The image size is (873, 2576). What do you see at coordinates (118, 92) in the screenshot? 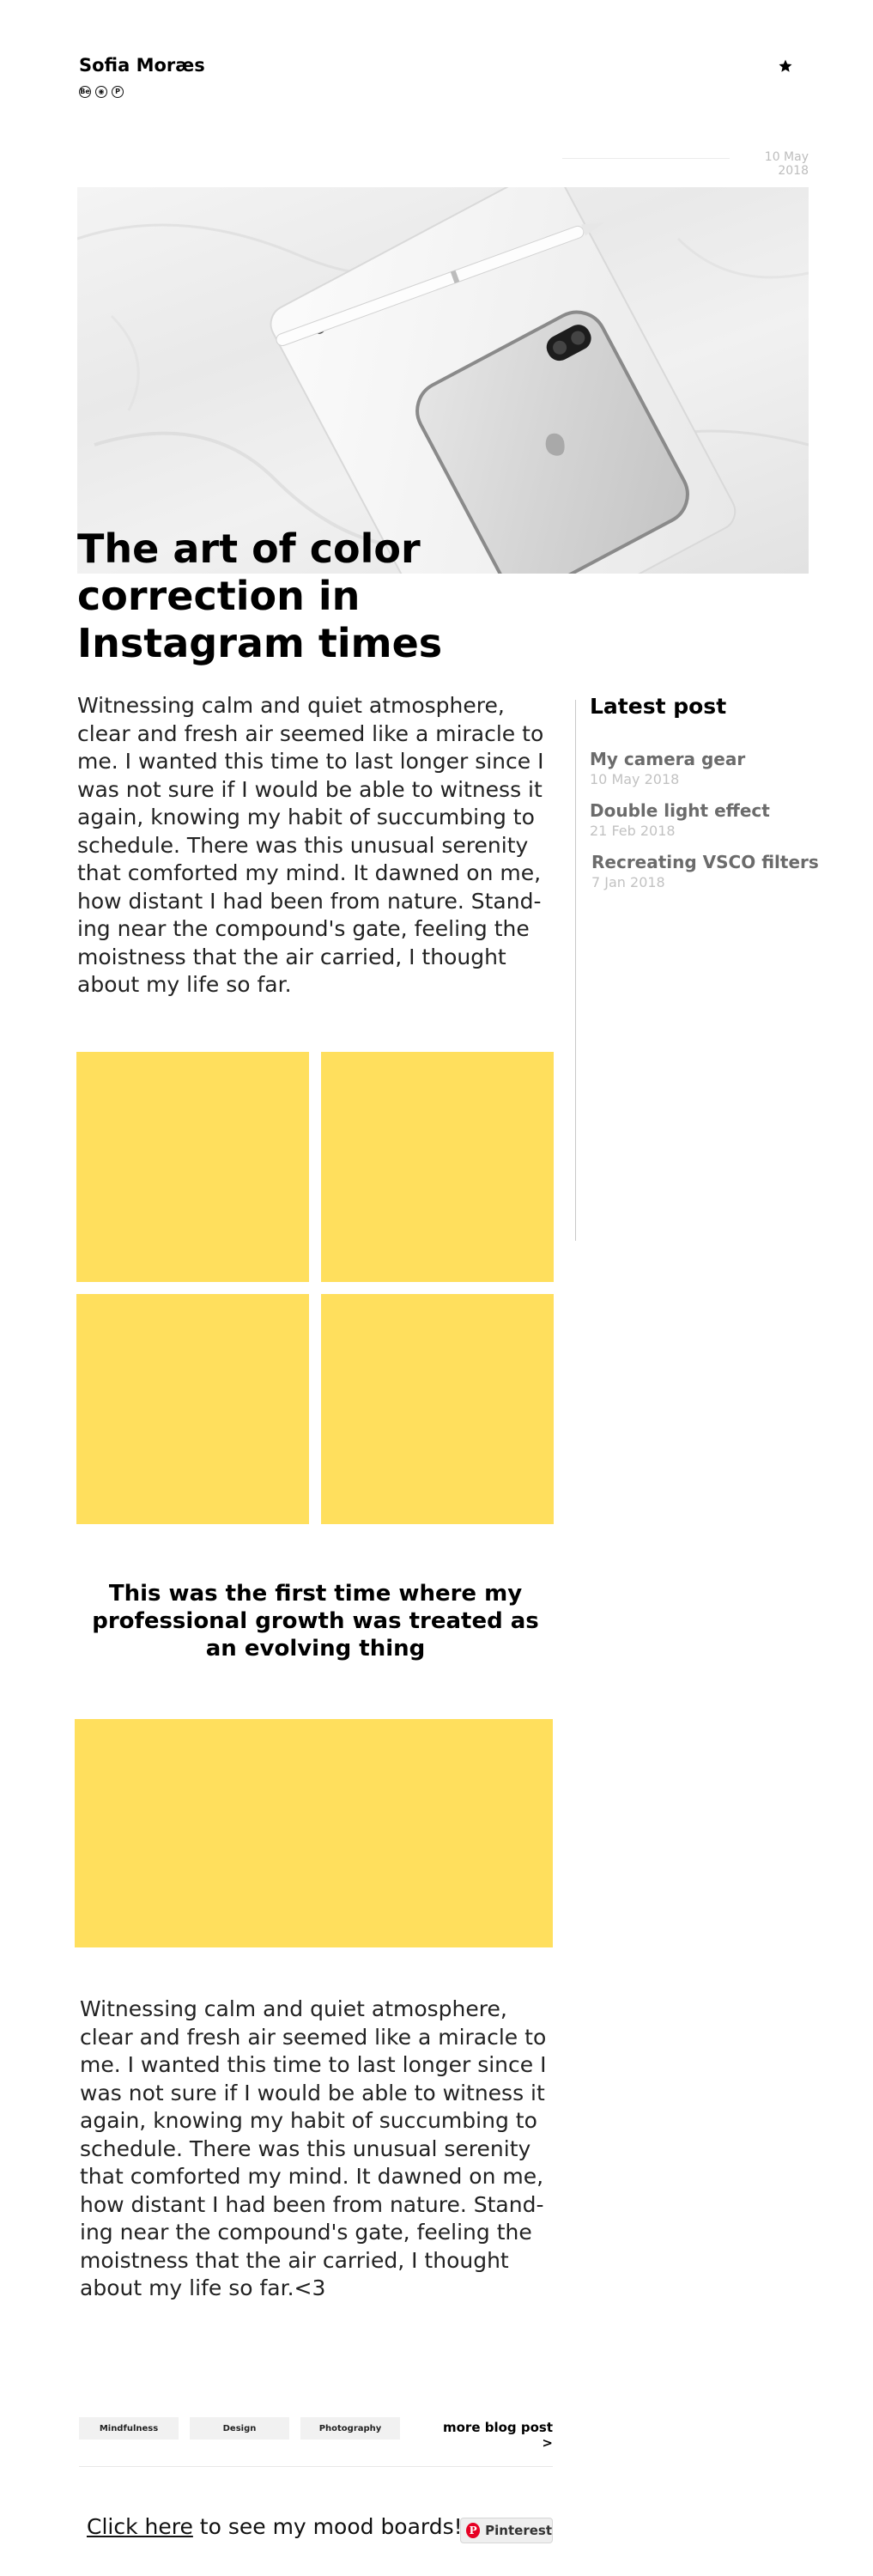
I see `pinterest-icon: P` at bounding box center [118, 92].